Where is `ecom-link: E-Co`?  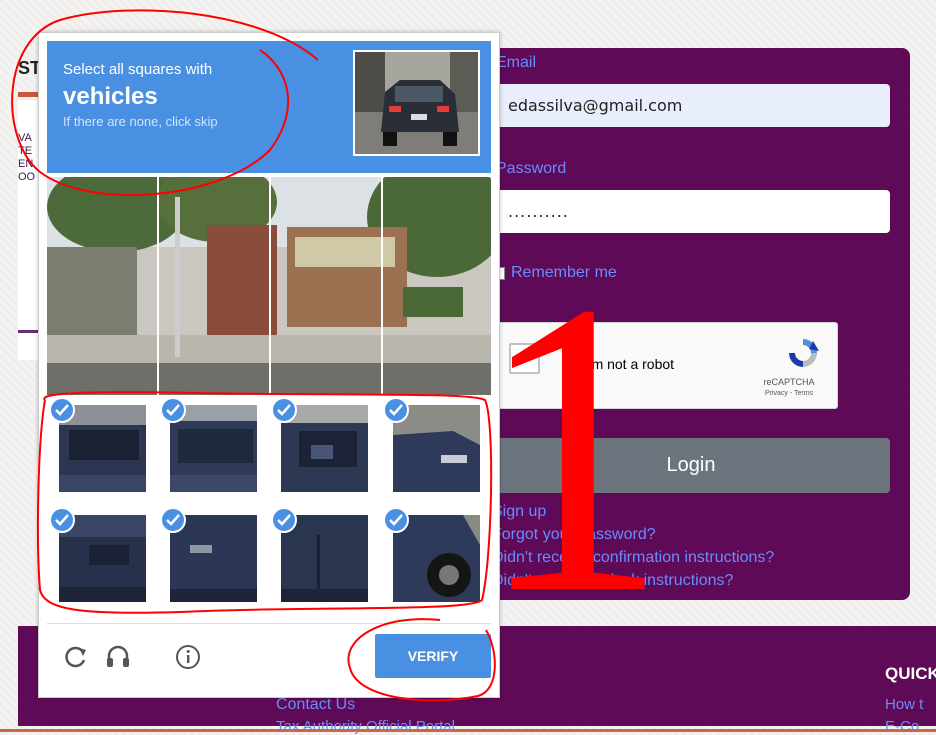 ecom-link: E-Co is located at coordinates (902, 726).